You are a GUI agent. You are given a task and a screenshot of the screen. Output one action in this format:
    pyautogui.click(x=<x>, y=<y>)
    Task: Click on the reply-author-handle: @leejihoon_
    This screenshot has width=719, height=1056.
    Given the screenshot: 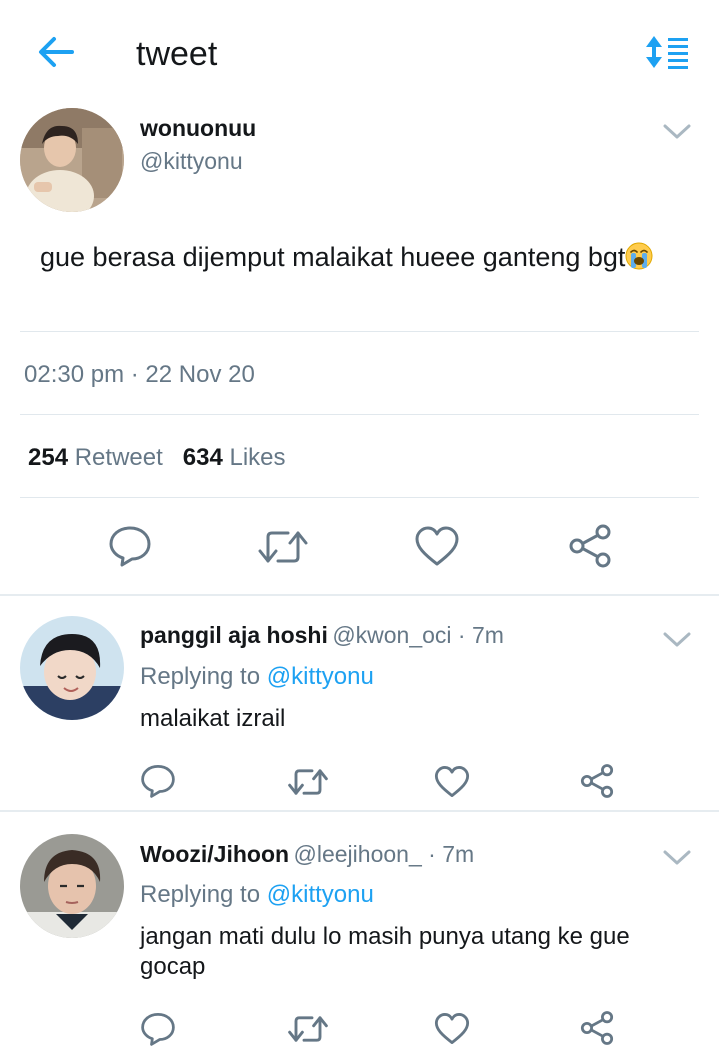 What is the action you would take?
    pyautogui.click(x=358, y=854)
    